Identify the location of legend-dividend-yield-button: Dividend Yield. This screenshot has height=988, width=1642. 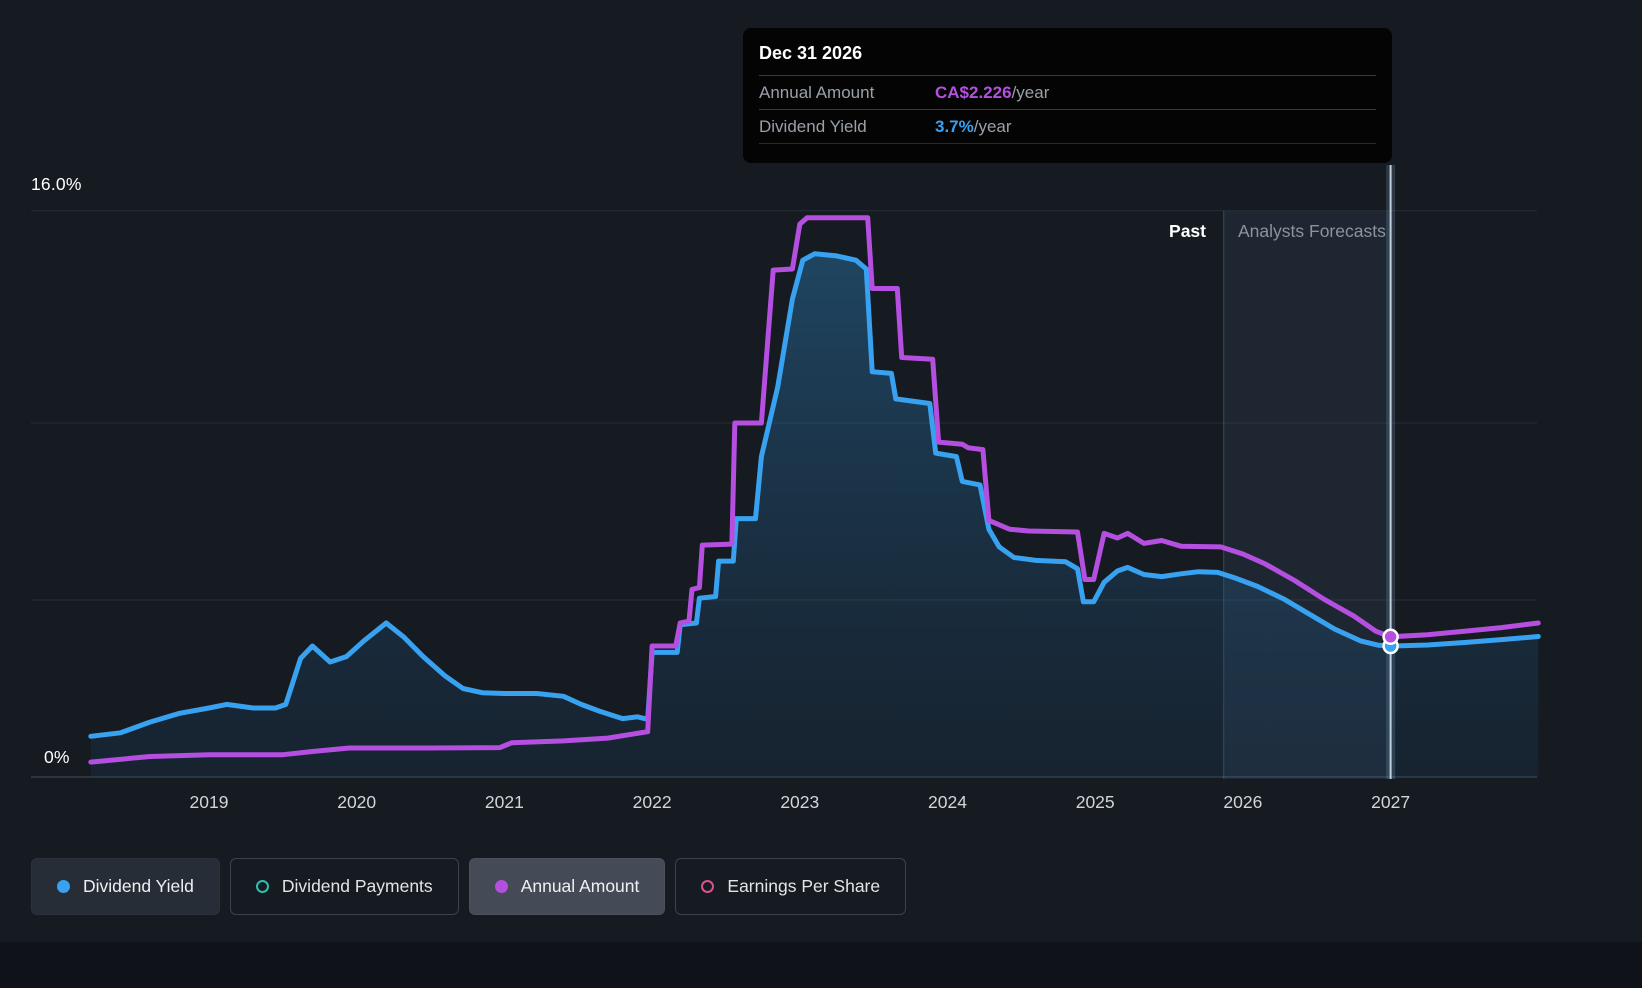
(125, 886).